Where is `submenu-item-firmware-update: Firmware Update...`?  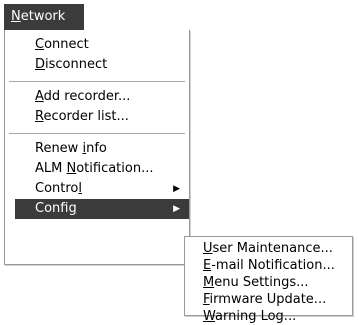
submenu-item-firmware-update: Firmware Update... is located at coordinates (268, 299).